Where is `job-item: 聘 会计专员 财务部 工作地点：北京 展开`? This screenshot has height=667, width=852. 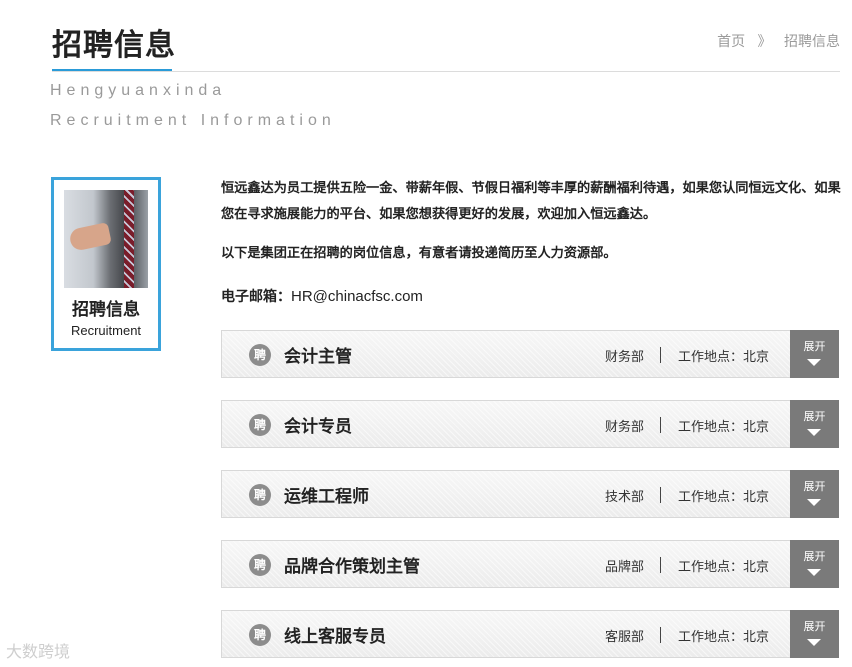 job-item: 聘 会计专员 财务部 工作地点：北京 展开 is located at coordinates (530, 424).